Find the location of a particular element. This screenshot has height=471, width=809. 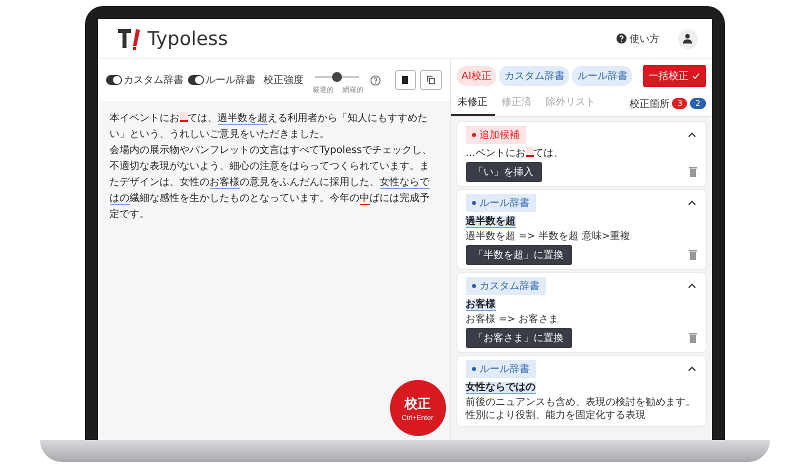

brand-name: Typoless is located at coordinates (188, 39).